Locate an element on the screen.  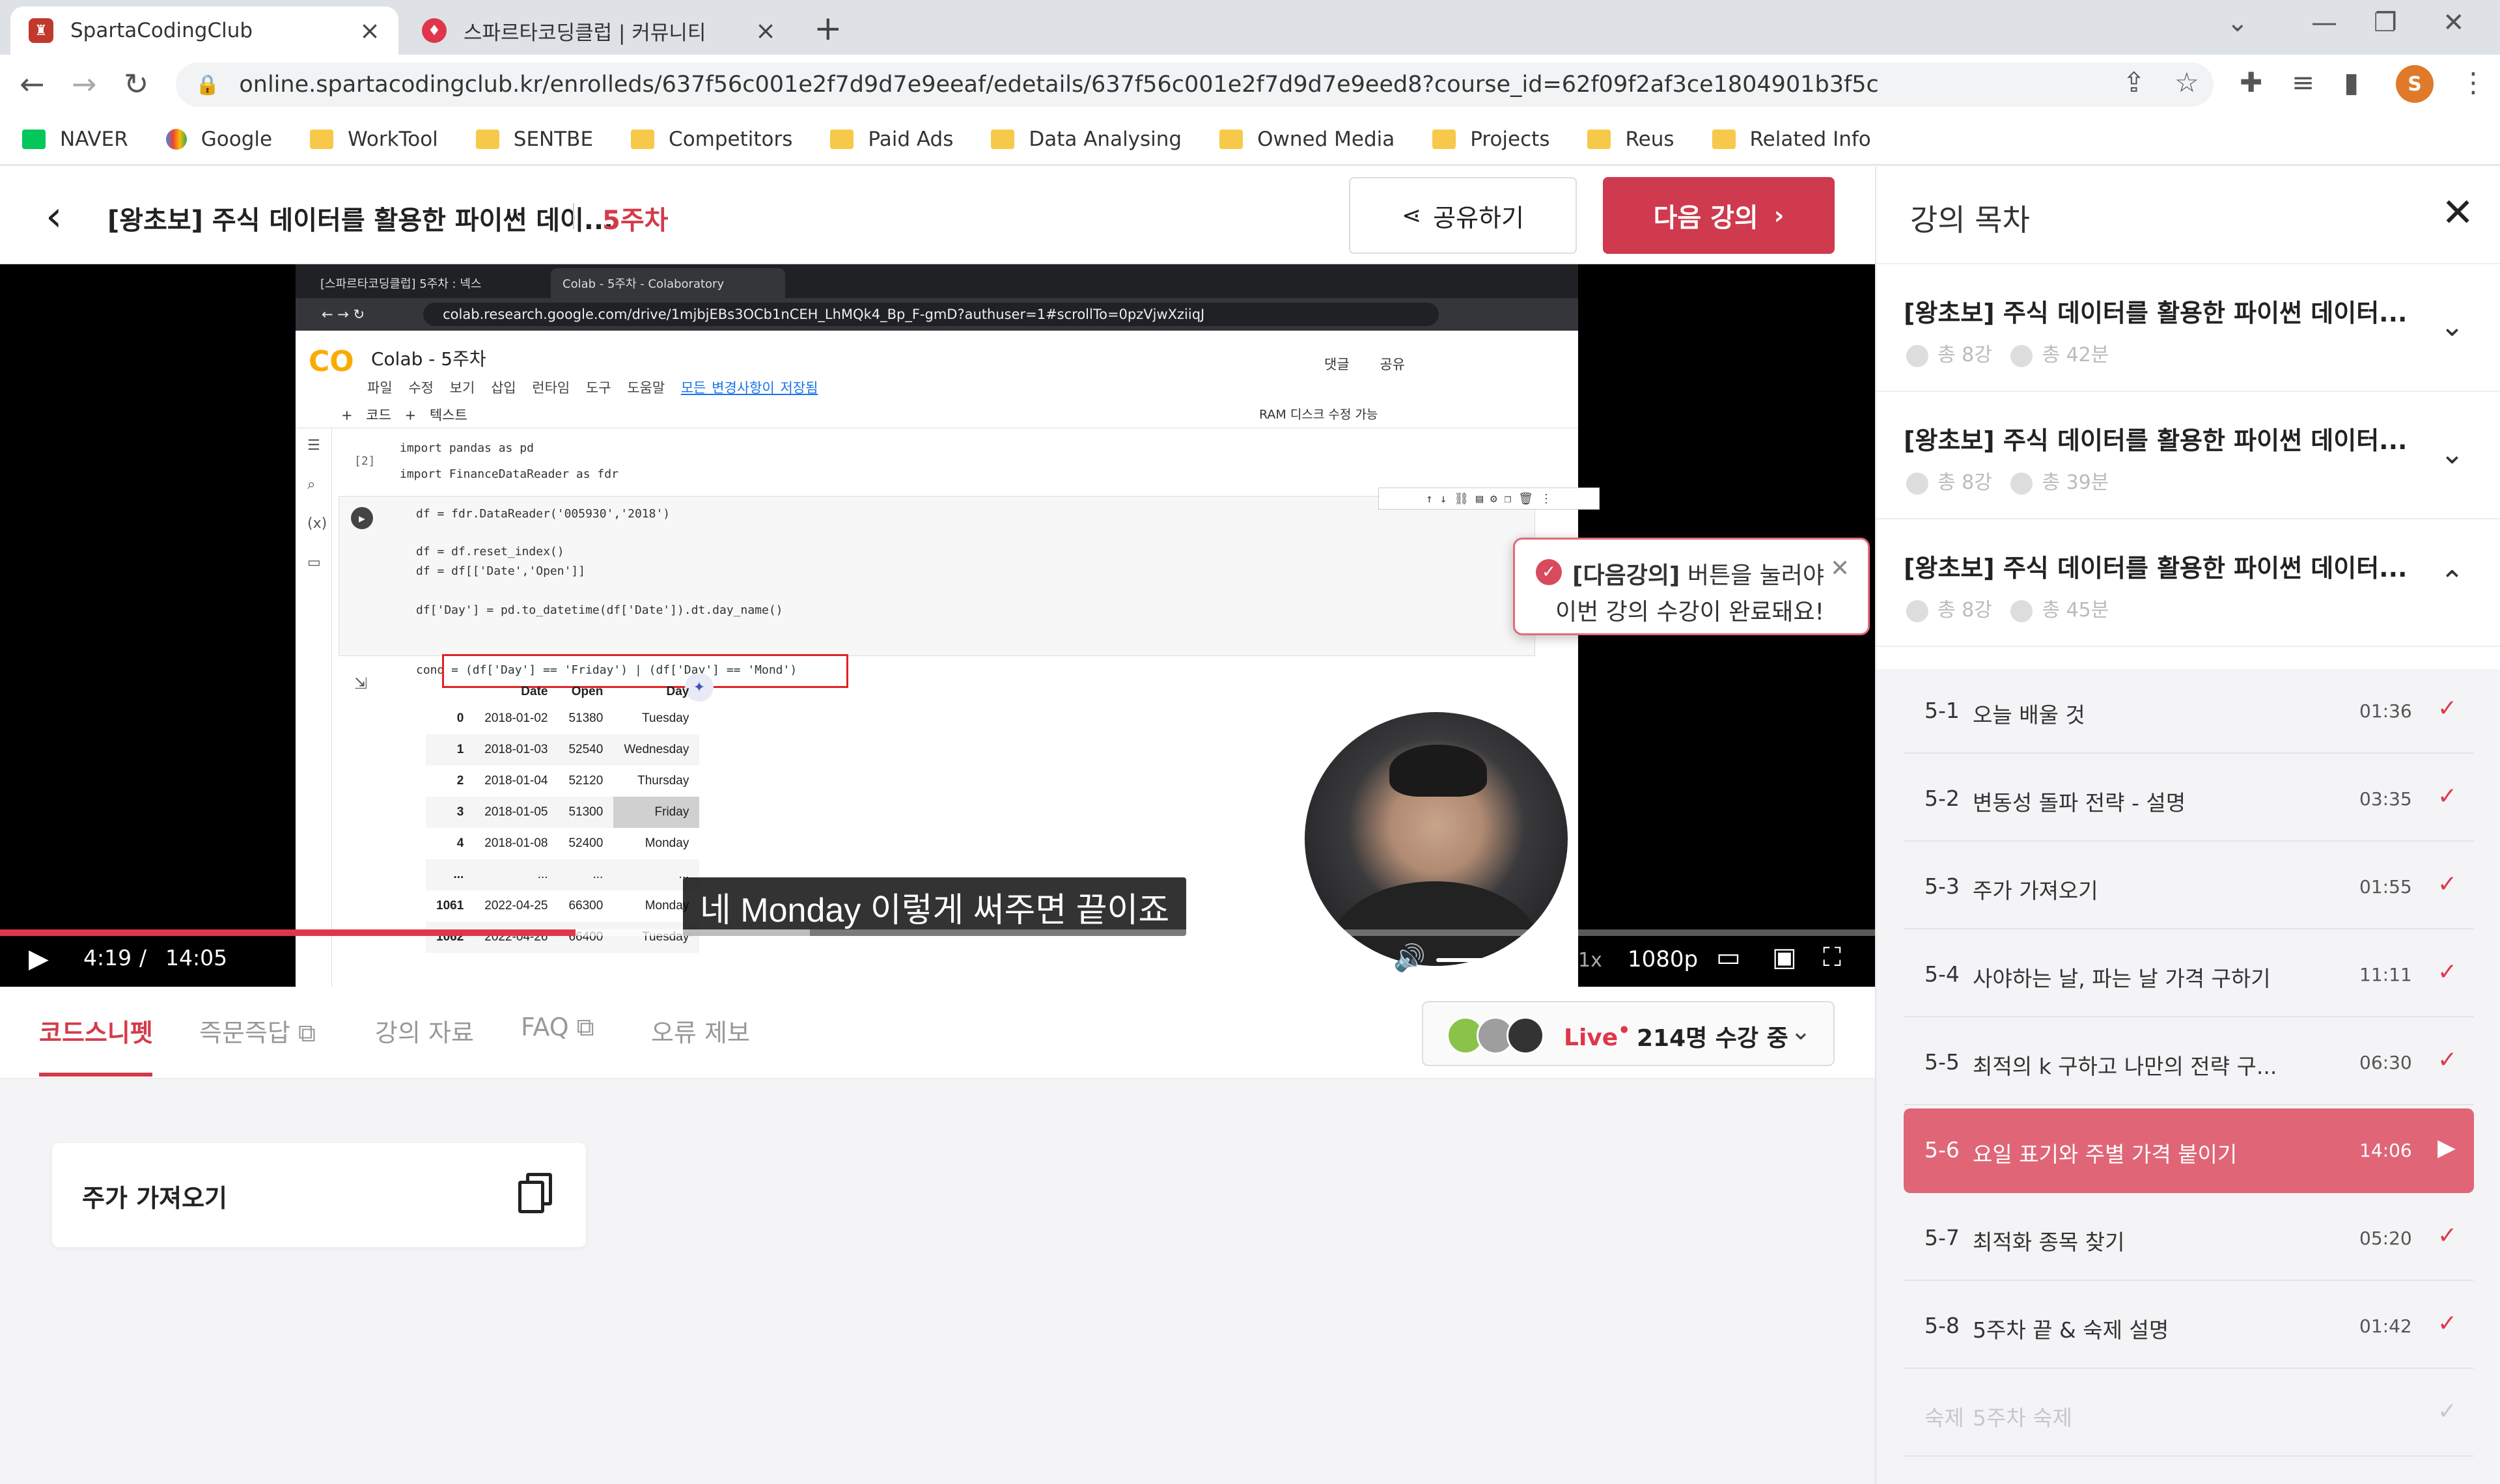
bookmark-label: NAVER is located at coordinates (94, 139).